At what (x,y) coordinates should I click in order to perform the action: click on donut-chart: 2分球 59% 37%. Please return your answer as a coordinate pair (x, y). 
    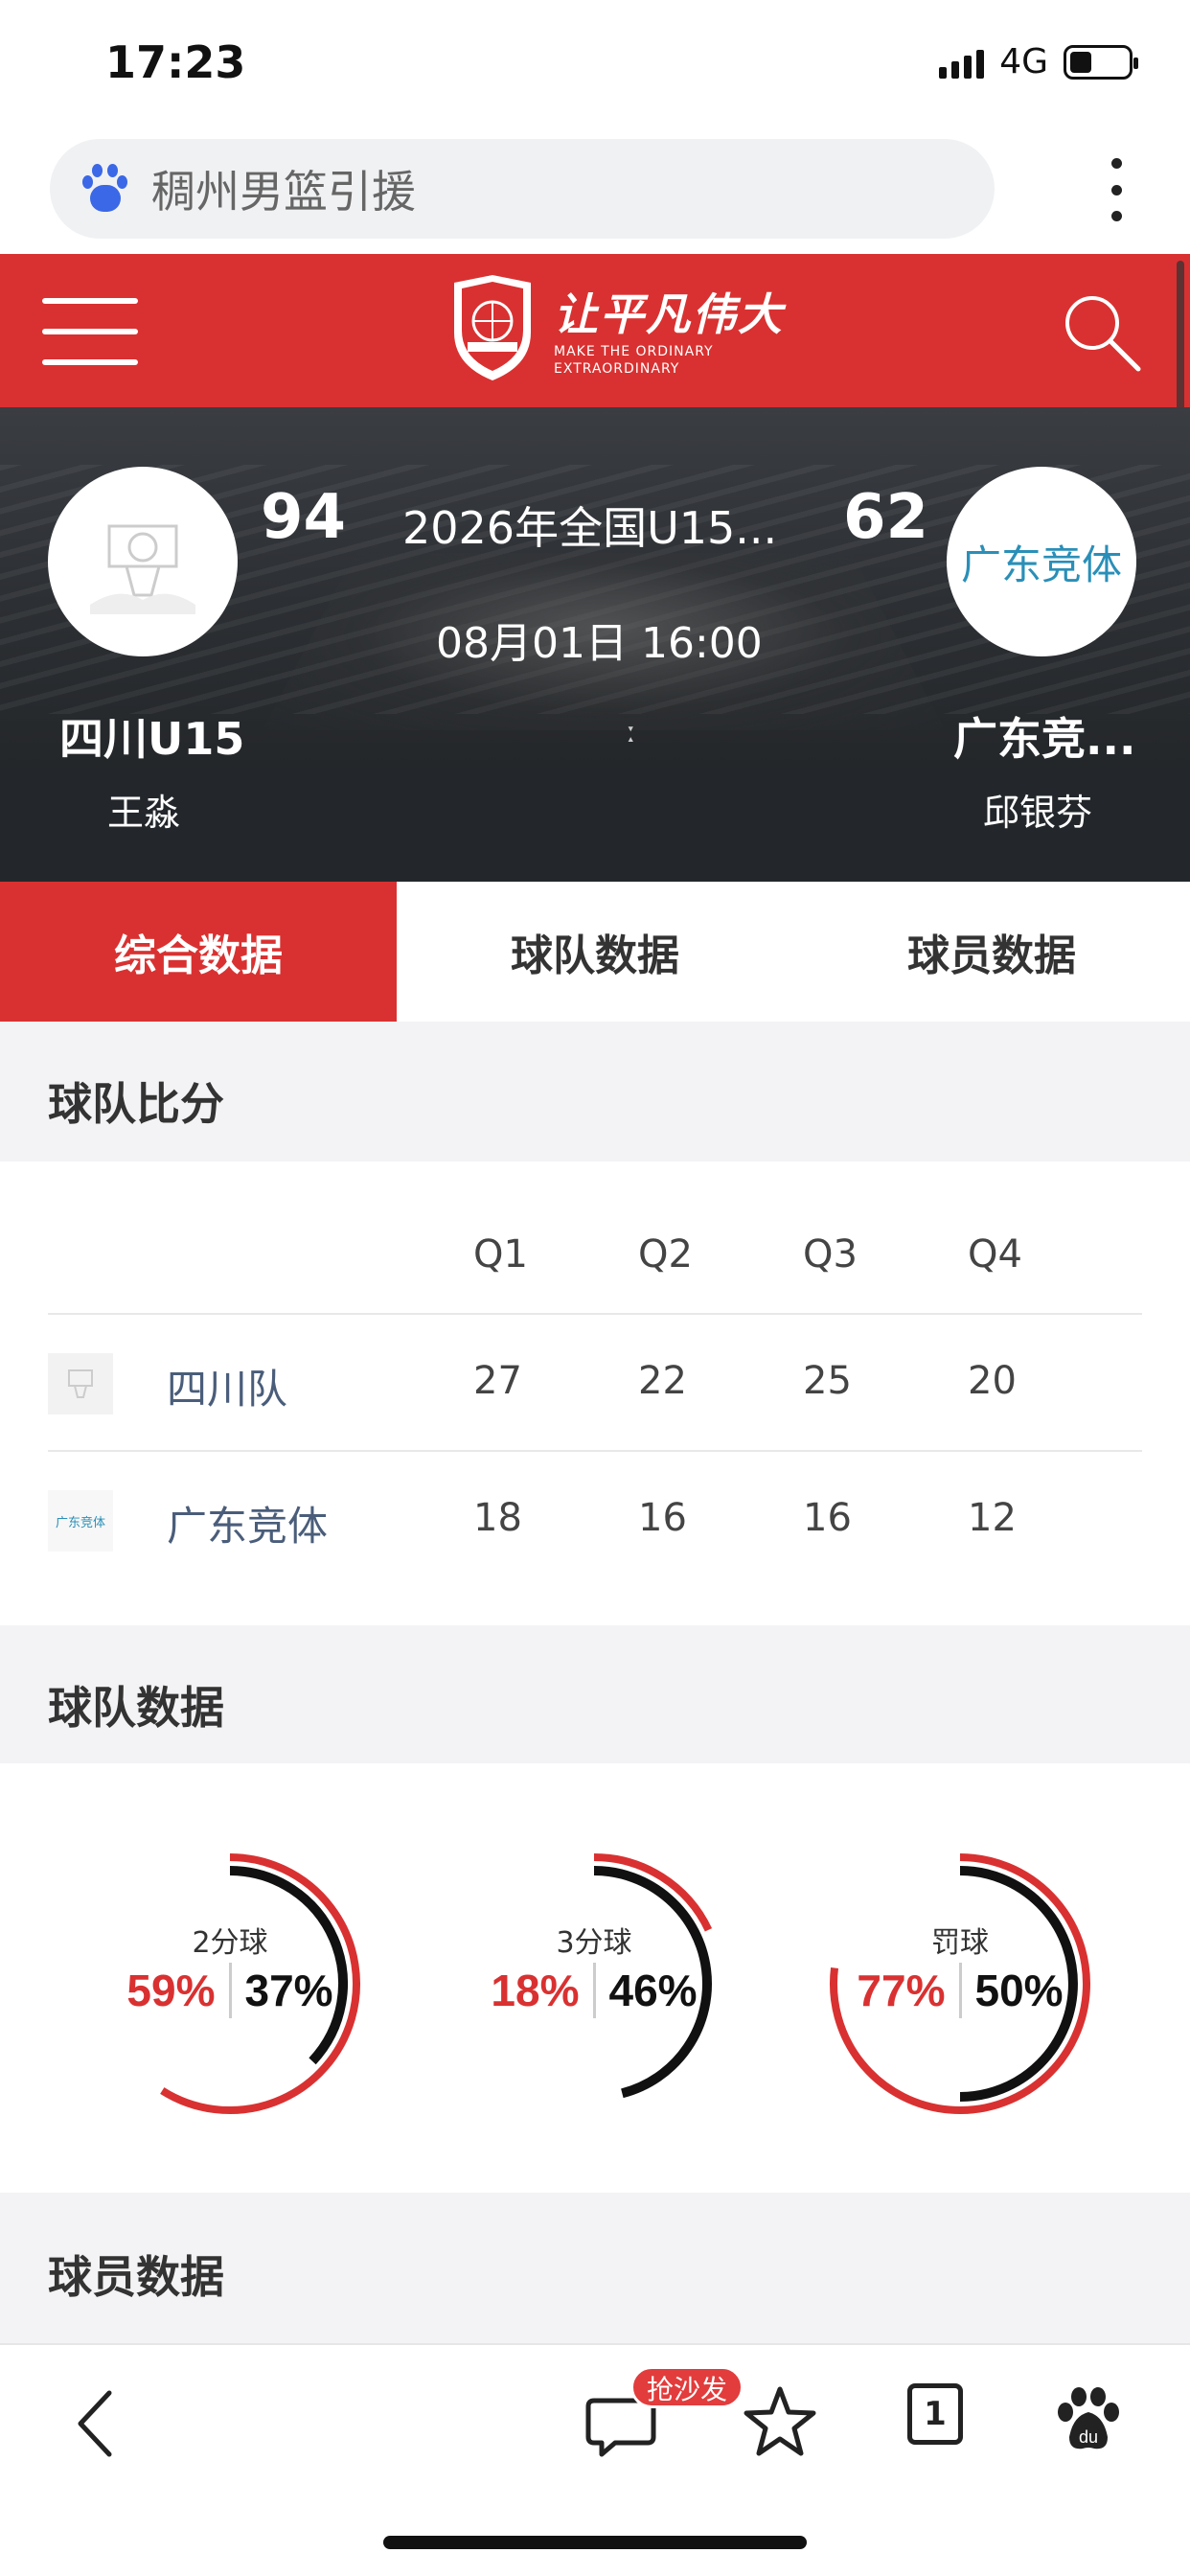
    Looking at the image, I should click on (230, 1984).